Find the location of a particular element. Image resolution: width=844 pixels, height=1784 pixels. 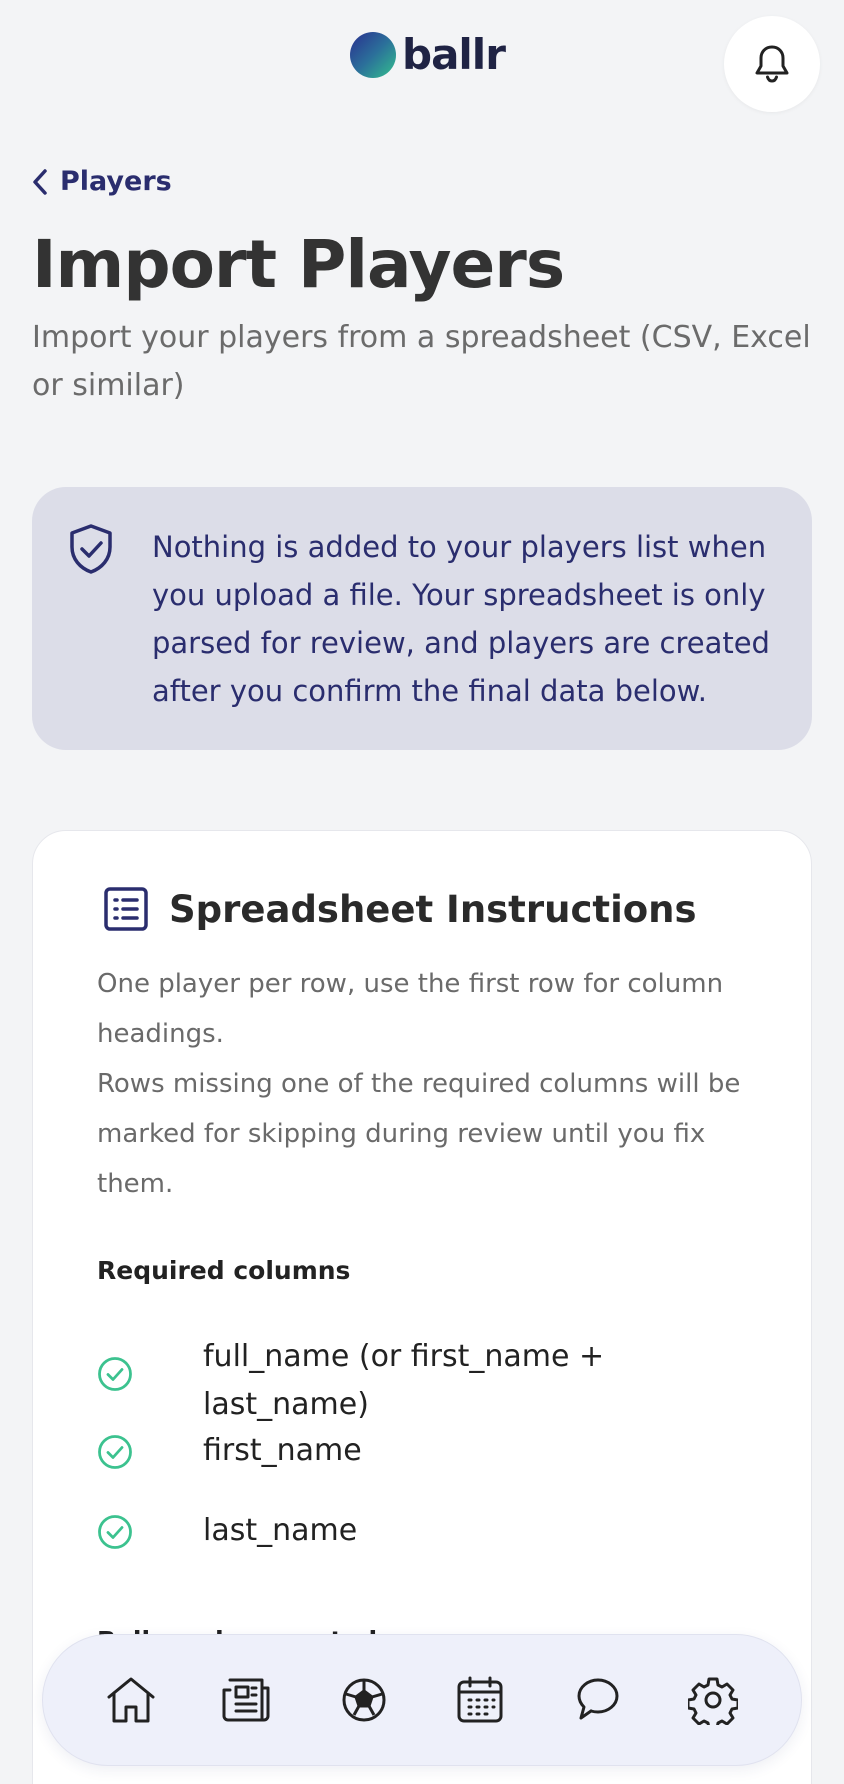

news-icon is located at coordinates (246, 1700).